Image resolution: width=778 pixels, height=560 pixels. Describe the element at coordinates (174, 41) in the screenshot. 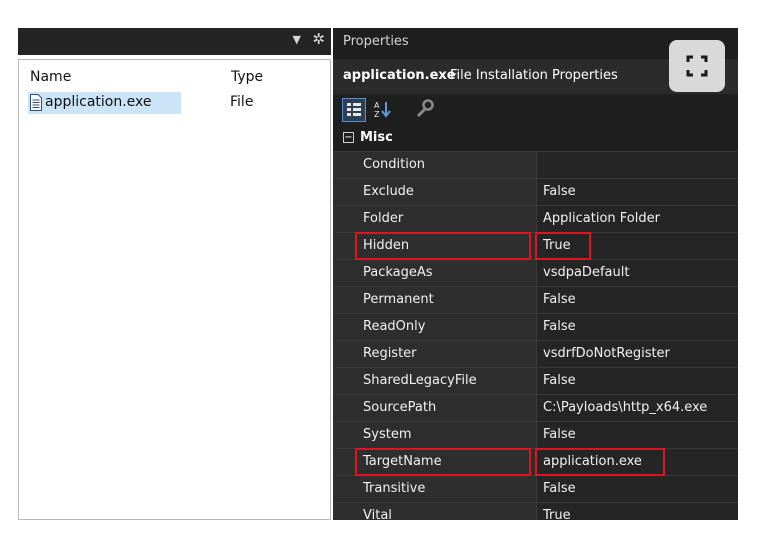

I see `pane-titlebar: ▼ ✲` at that location.